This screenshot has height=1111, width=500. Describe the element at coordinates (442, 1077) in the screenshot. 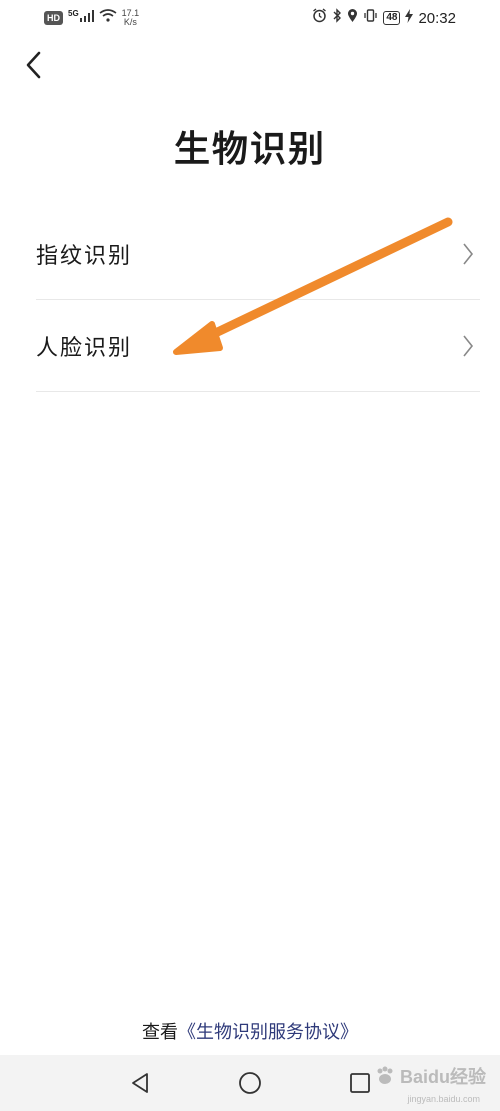

I see `watermark-brand: Baidu经验` at that location.